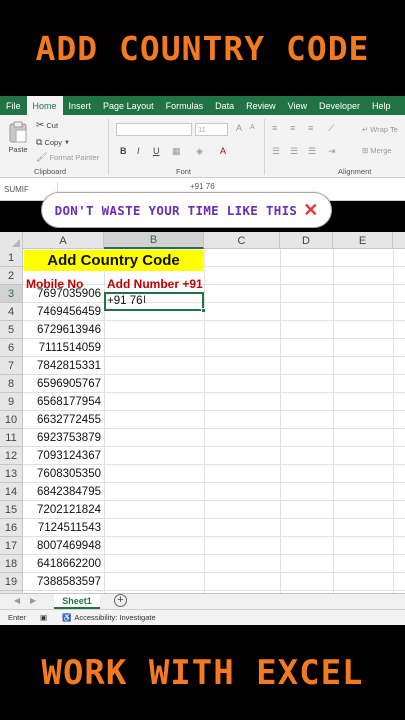 The height and width of the screenshot is (720, 405). Describe the element at coordinates (11, 474) in the screenshot. I see `row-header-13: 13` at that location.